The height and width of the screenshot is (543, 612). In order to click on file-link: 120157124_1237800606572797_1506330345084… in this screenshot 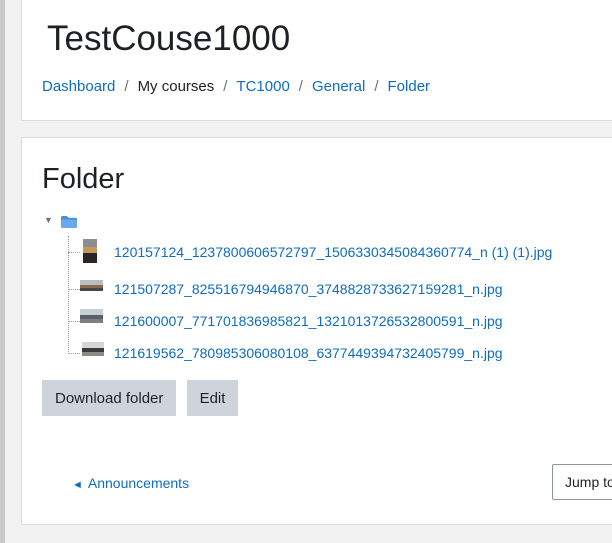, I will do `click(333, 252)`.